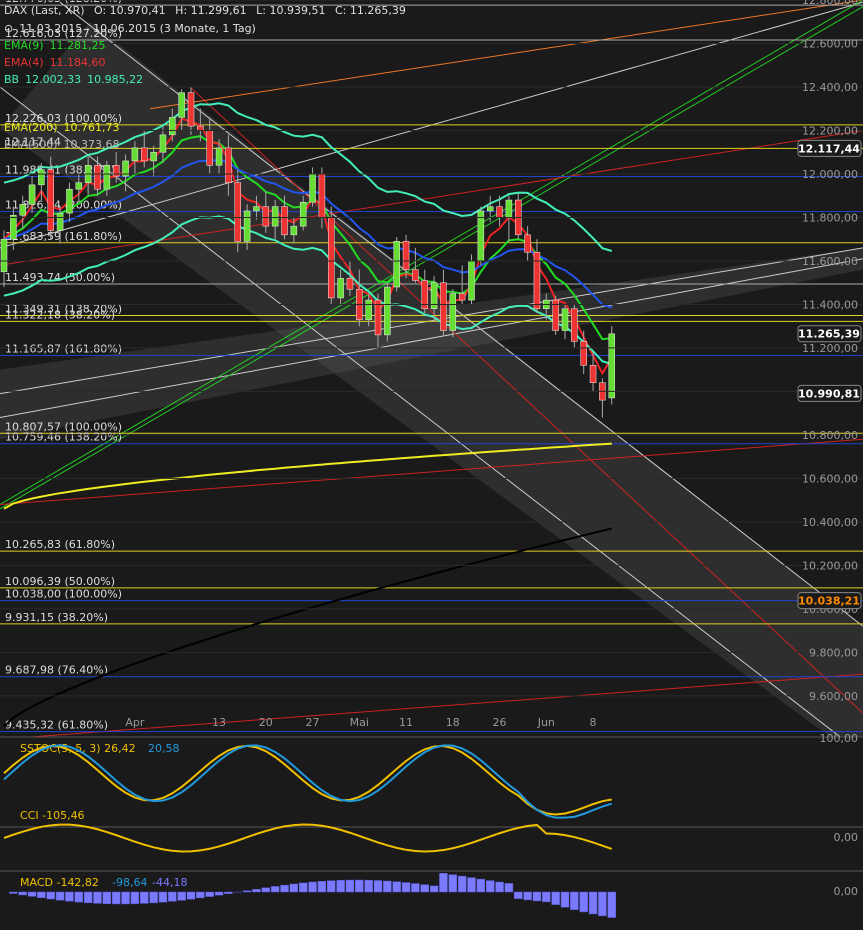 Image resolution: width=863 pixels, height=930 pixels. Describe the element at coordinates (76, 79) in the screenshot. I see `legend-bb: BB 12.002,33 10.985,22` at that location.